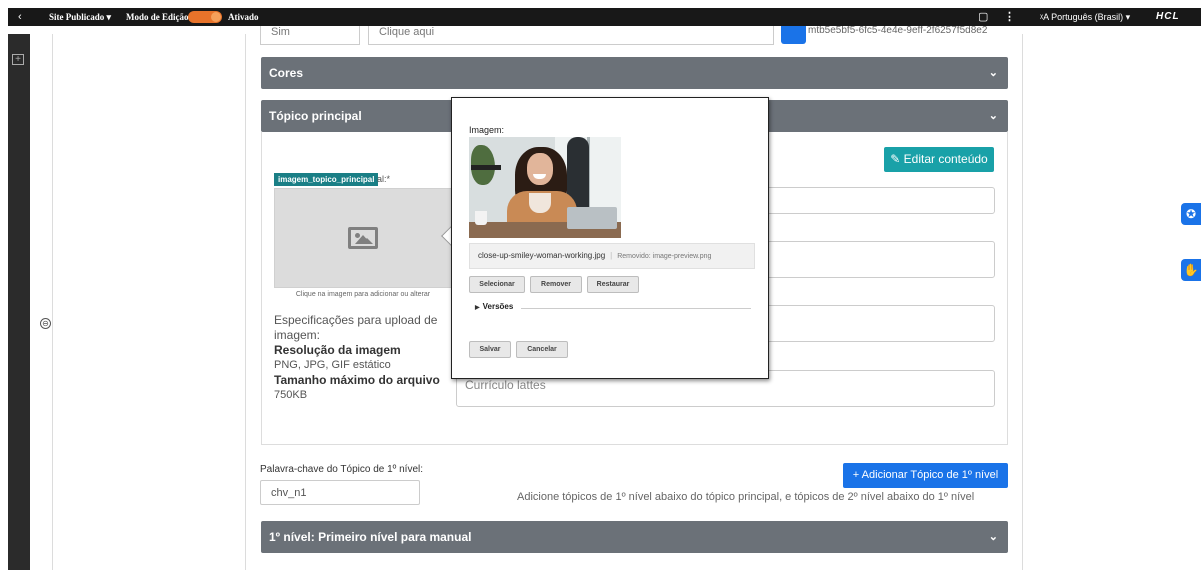  I want to click on versions-label: Versões, so click(498, 306).